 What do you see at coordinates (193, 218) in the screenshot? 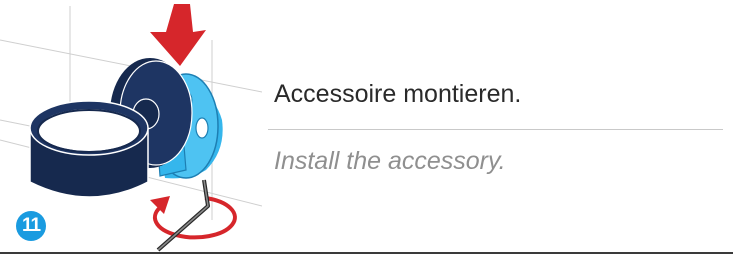
I see `rotate-arrow-icon` at bounding box center [193, 218].